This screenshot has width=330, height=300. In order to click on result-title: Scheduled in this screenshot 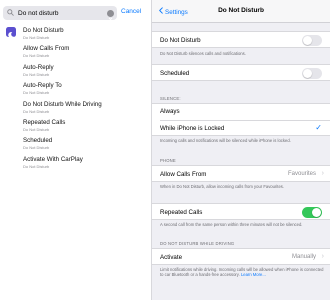, I will do `click(38, 141)`.